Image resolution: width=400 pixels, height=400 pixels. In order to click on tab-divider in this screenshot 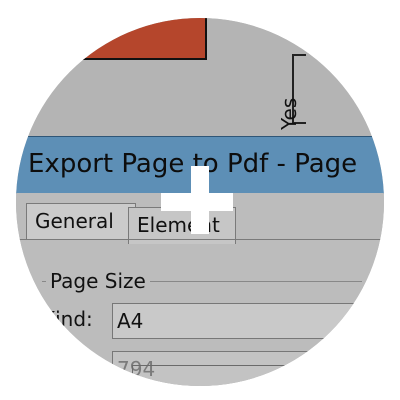, I will do `click(200, 239)`.